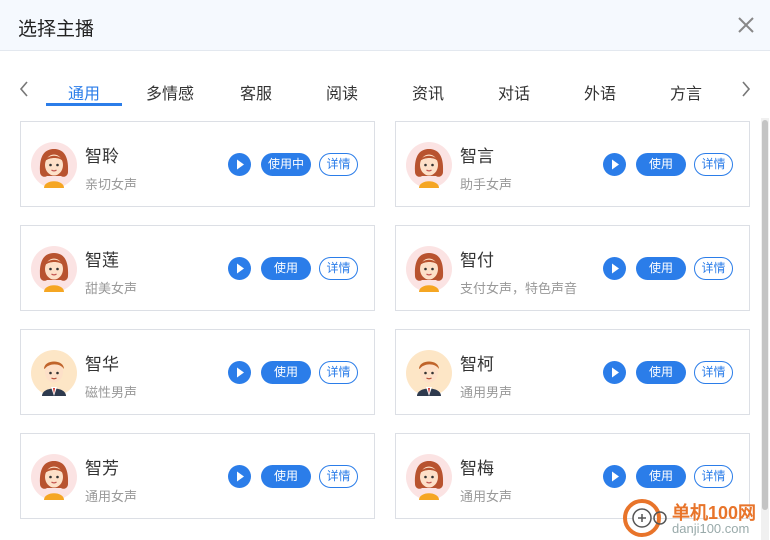  I want to click on voice-name: 智梅, so click(477, 468).